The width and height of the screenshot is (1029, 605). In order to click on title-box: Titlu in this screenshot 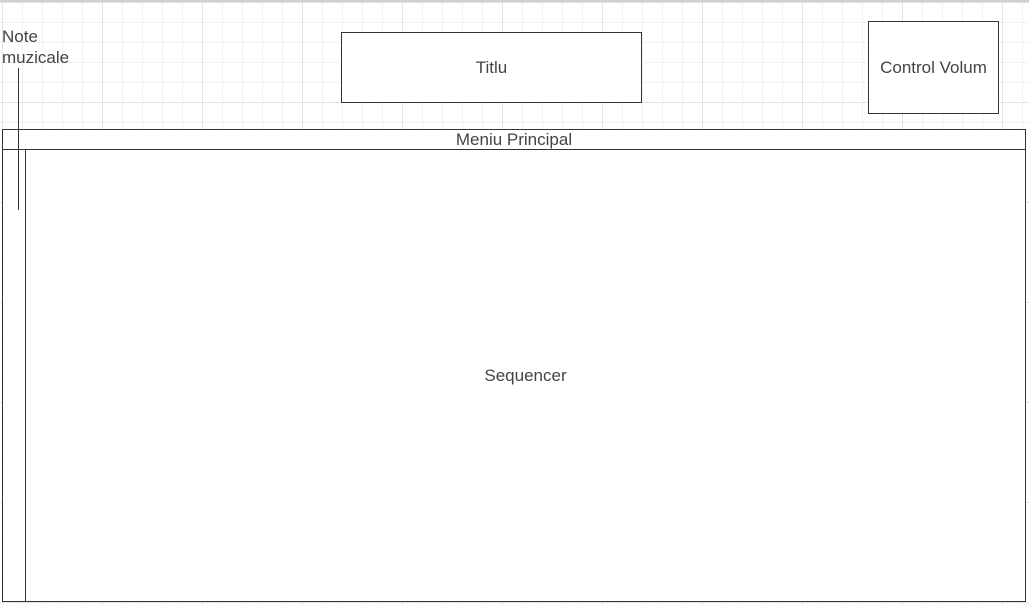, I will do `click(491, 67)`.